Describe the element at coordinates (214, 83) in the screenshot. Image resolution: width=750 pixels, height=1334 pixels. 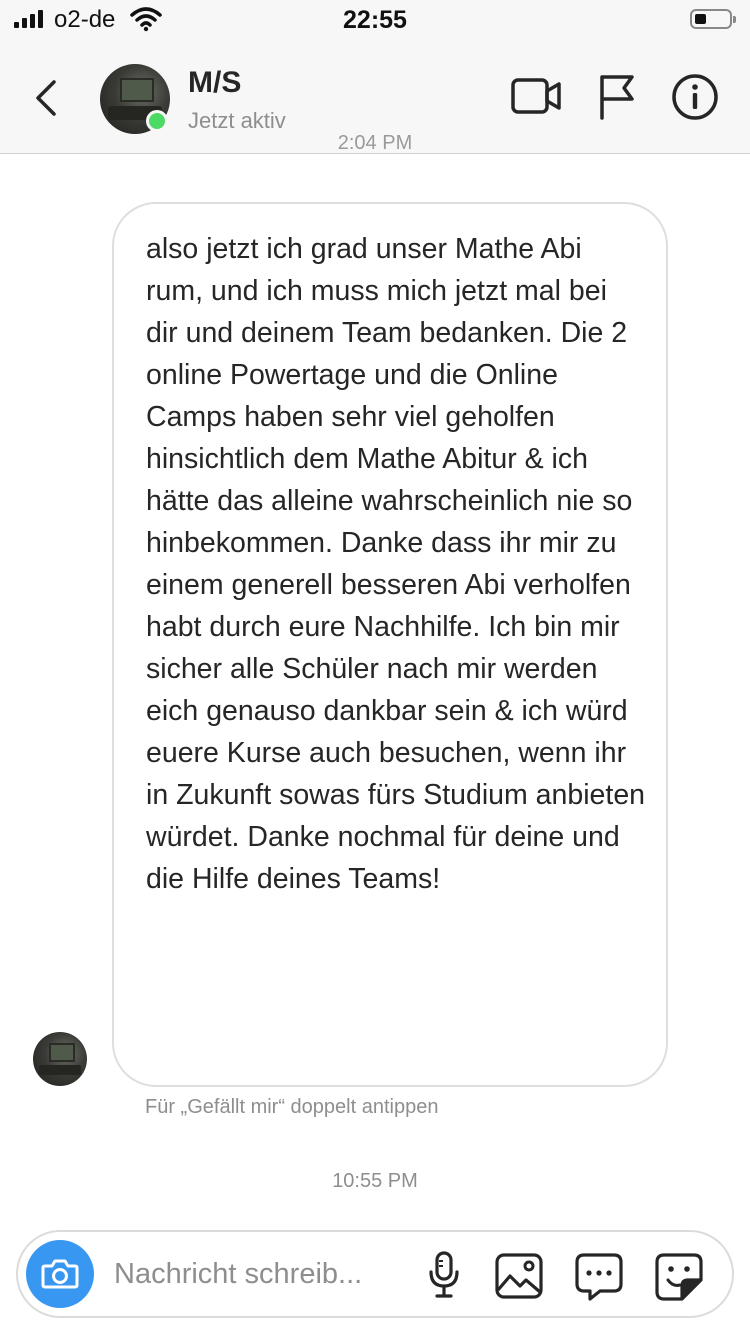
I see `contact-name: M/S` at that location.